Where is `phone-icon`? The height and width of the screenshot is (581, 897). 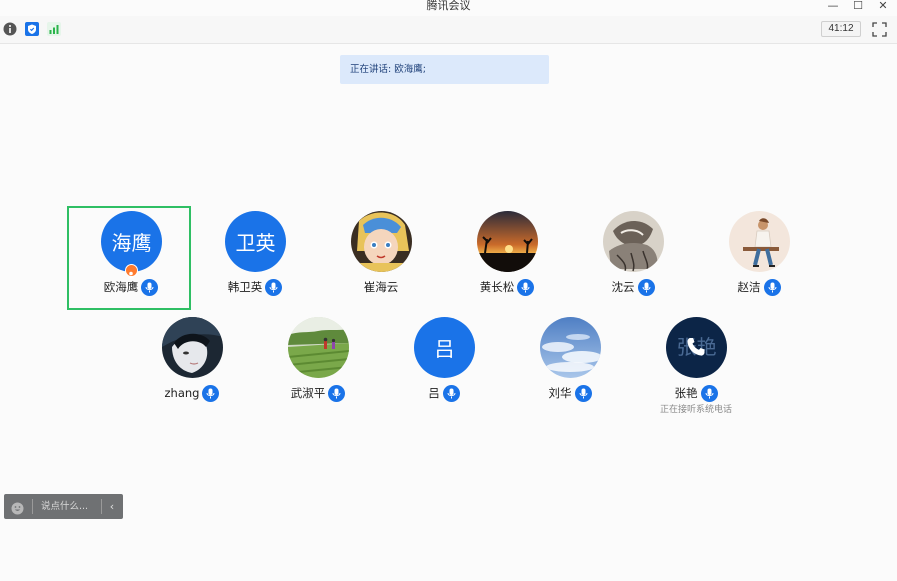
phone-icon is located at coordinates (696, 347).